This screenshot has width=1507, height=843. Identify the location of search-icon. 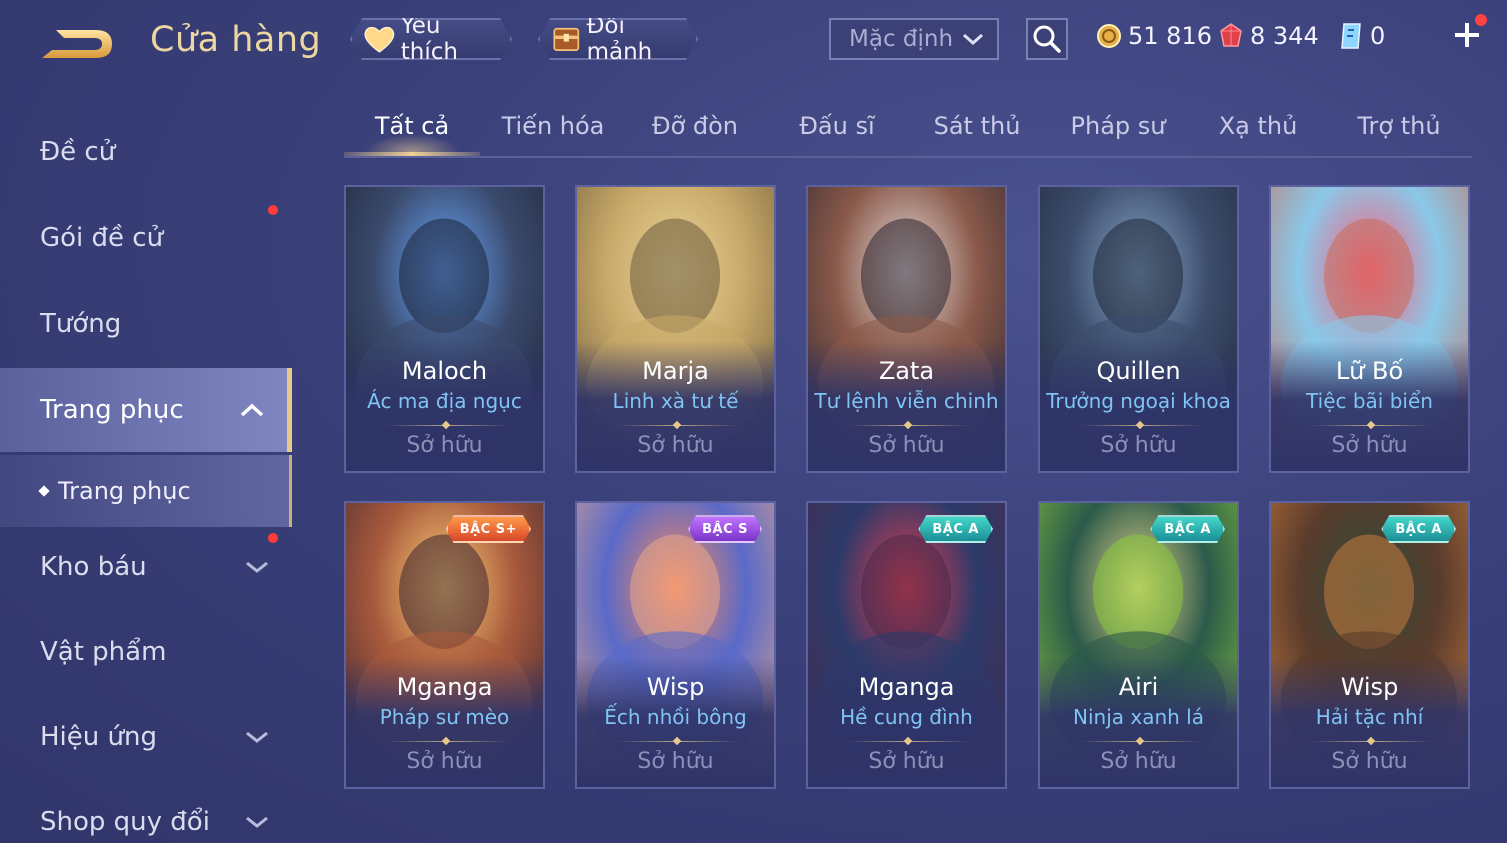
(1047, 39).